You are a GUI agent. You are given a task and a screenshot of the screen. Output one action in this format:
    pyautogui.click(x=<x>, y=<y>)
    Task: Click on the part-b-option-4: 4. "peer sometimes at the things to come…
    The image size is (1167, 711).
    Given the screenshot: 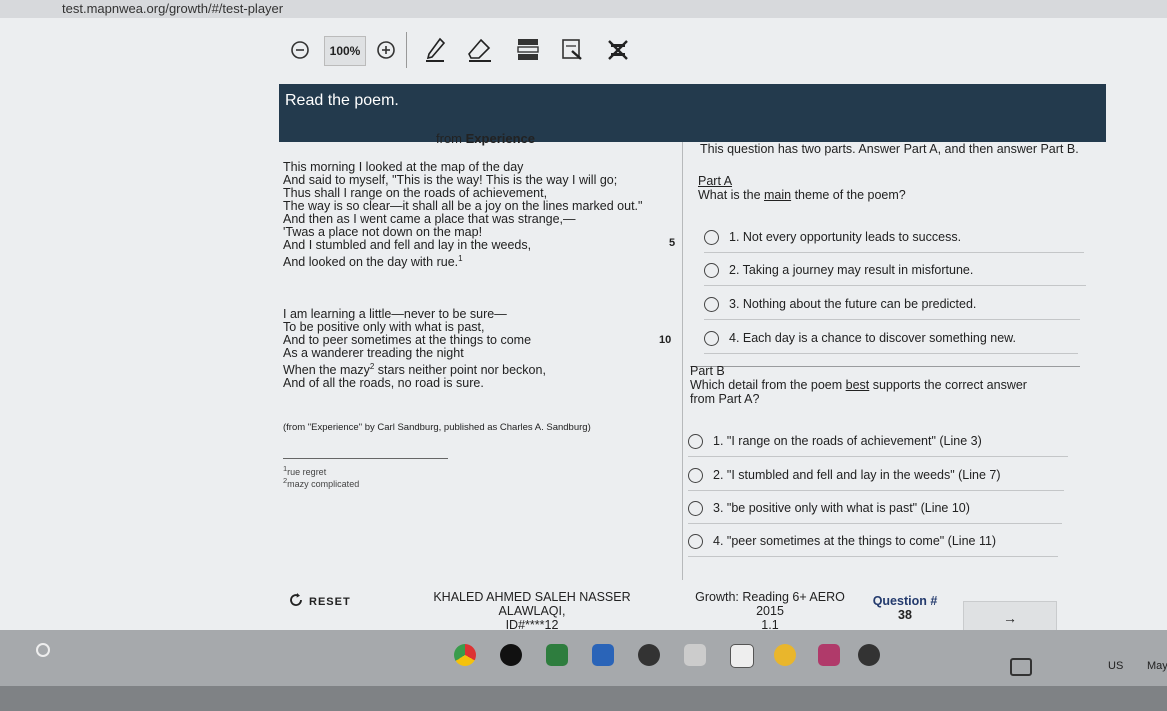 What is the action you would take?
    pyautogui.click(x=873, y=541)
    